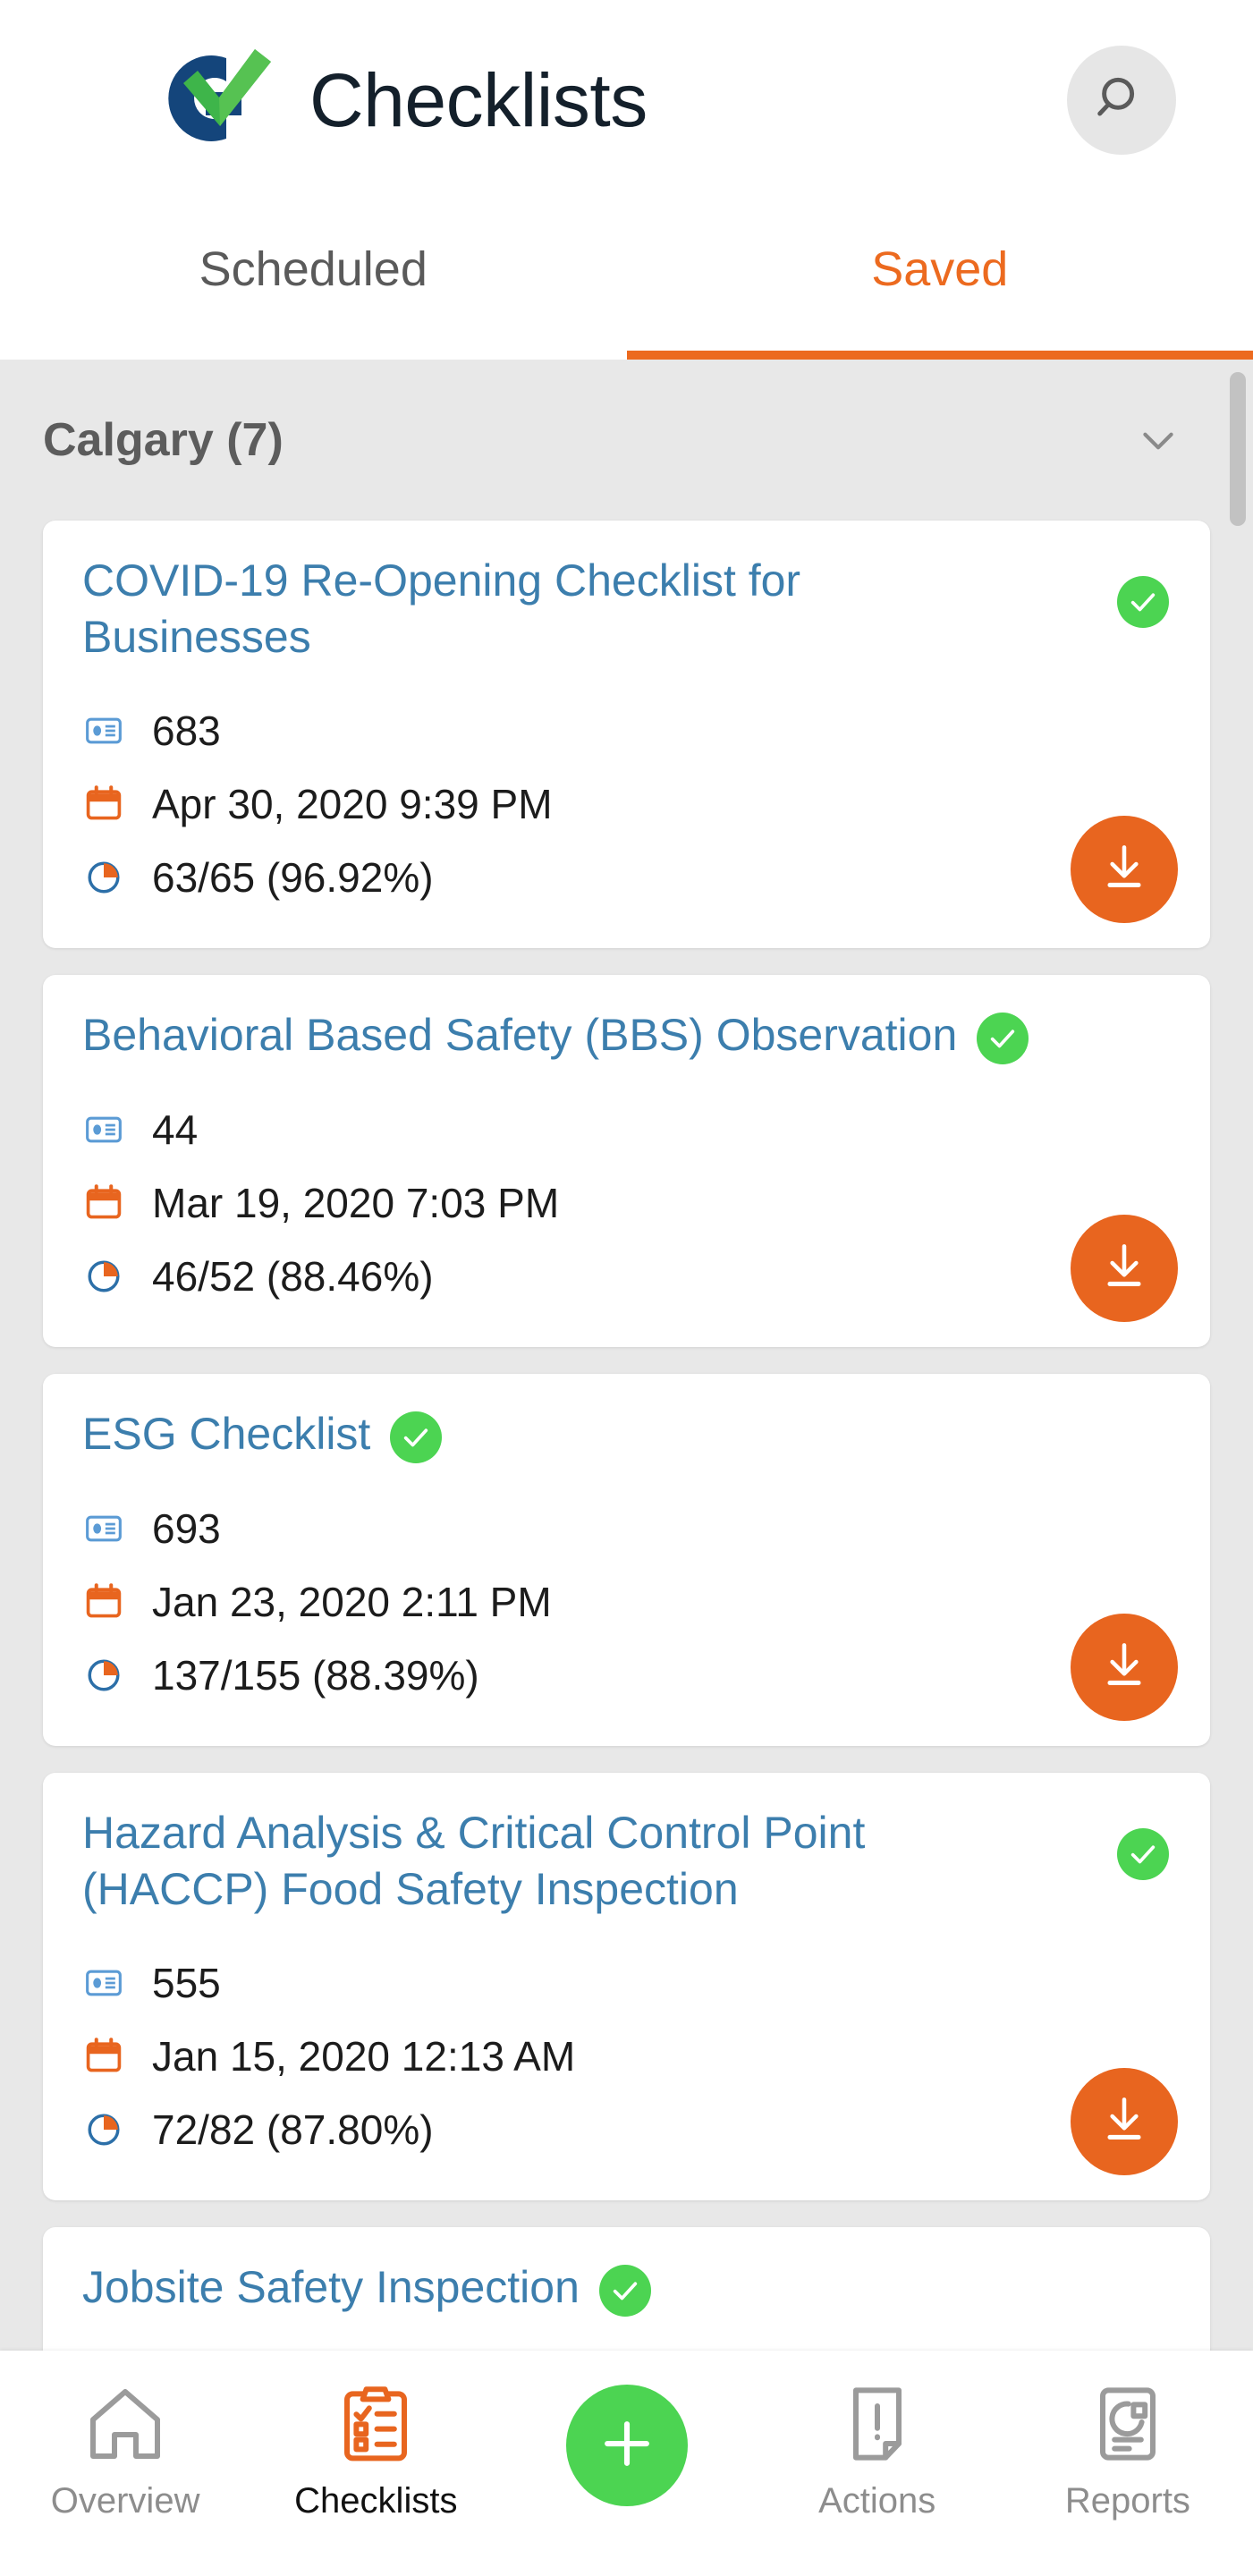 The height and width of the screenshot is (2576, 1253). What do you see at coordinates (175, 1129) in the screenshot?
I see `card-id: 44` at bounding box center [175, 1129].